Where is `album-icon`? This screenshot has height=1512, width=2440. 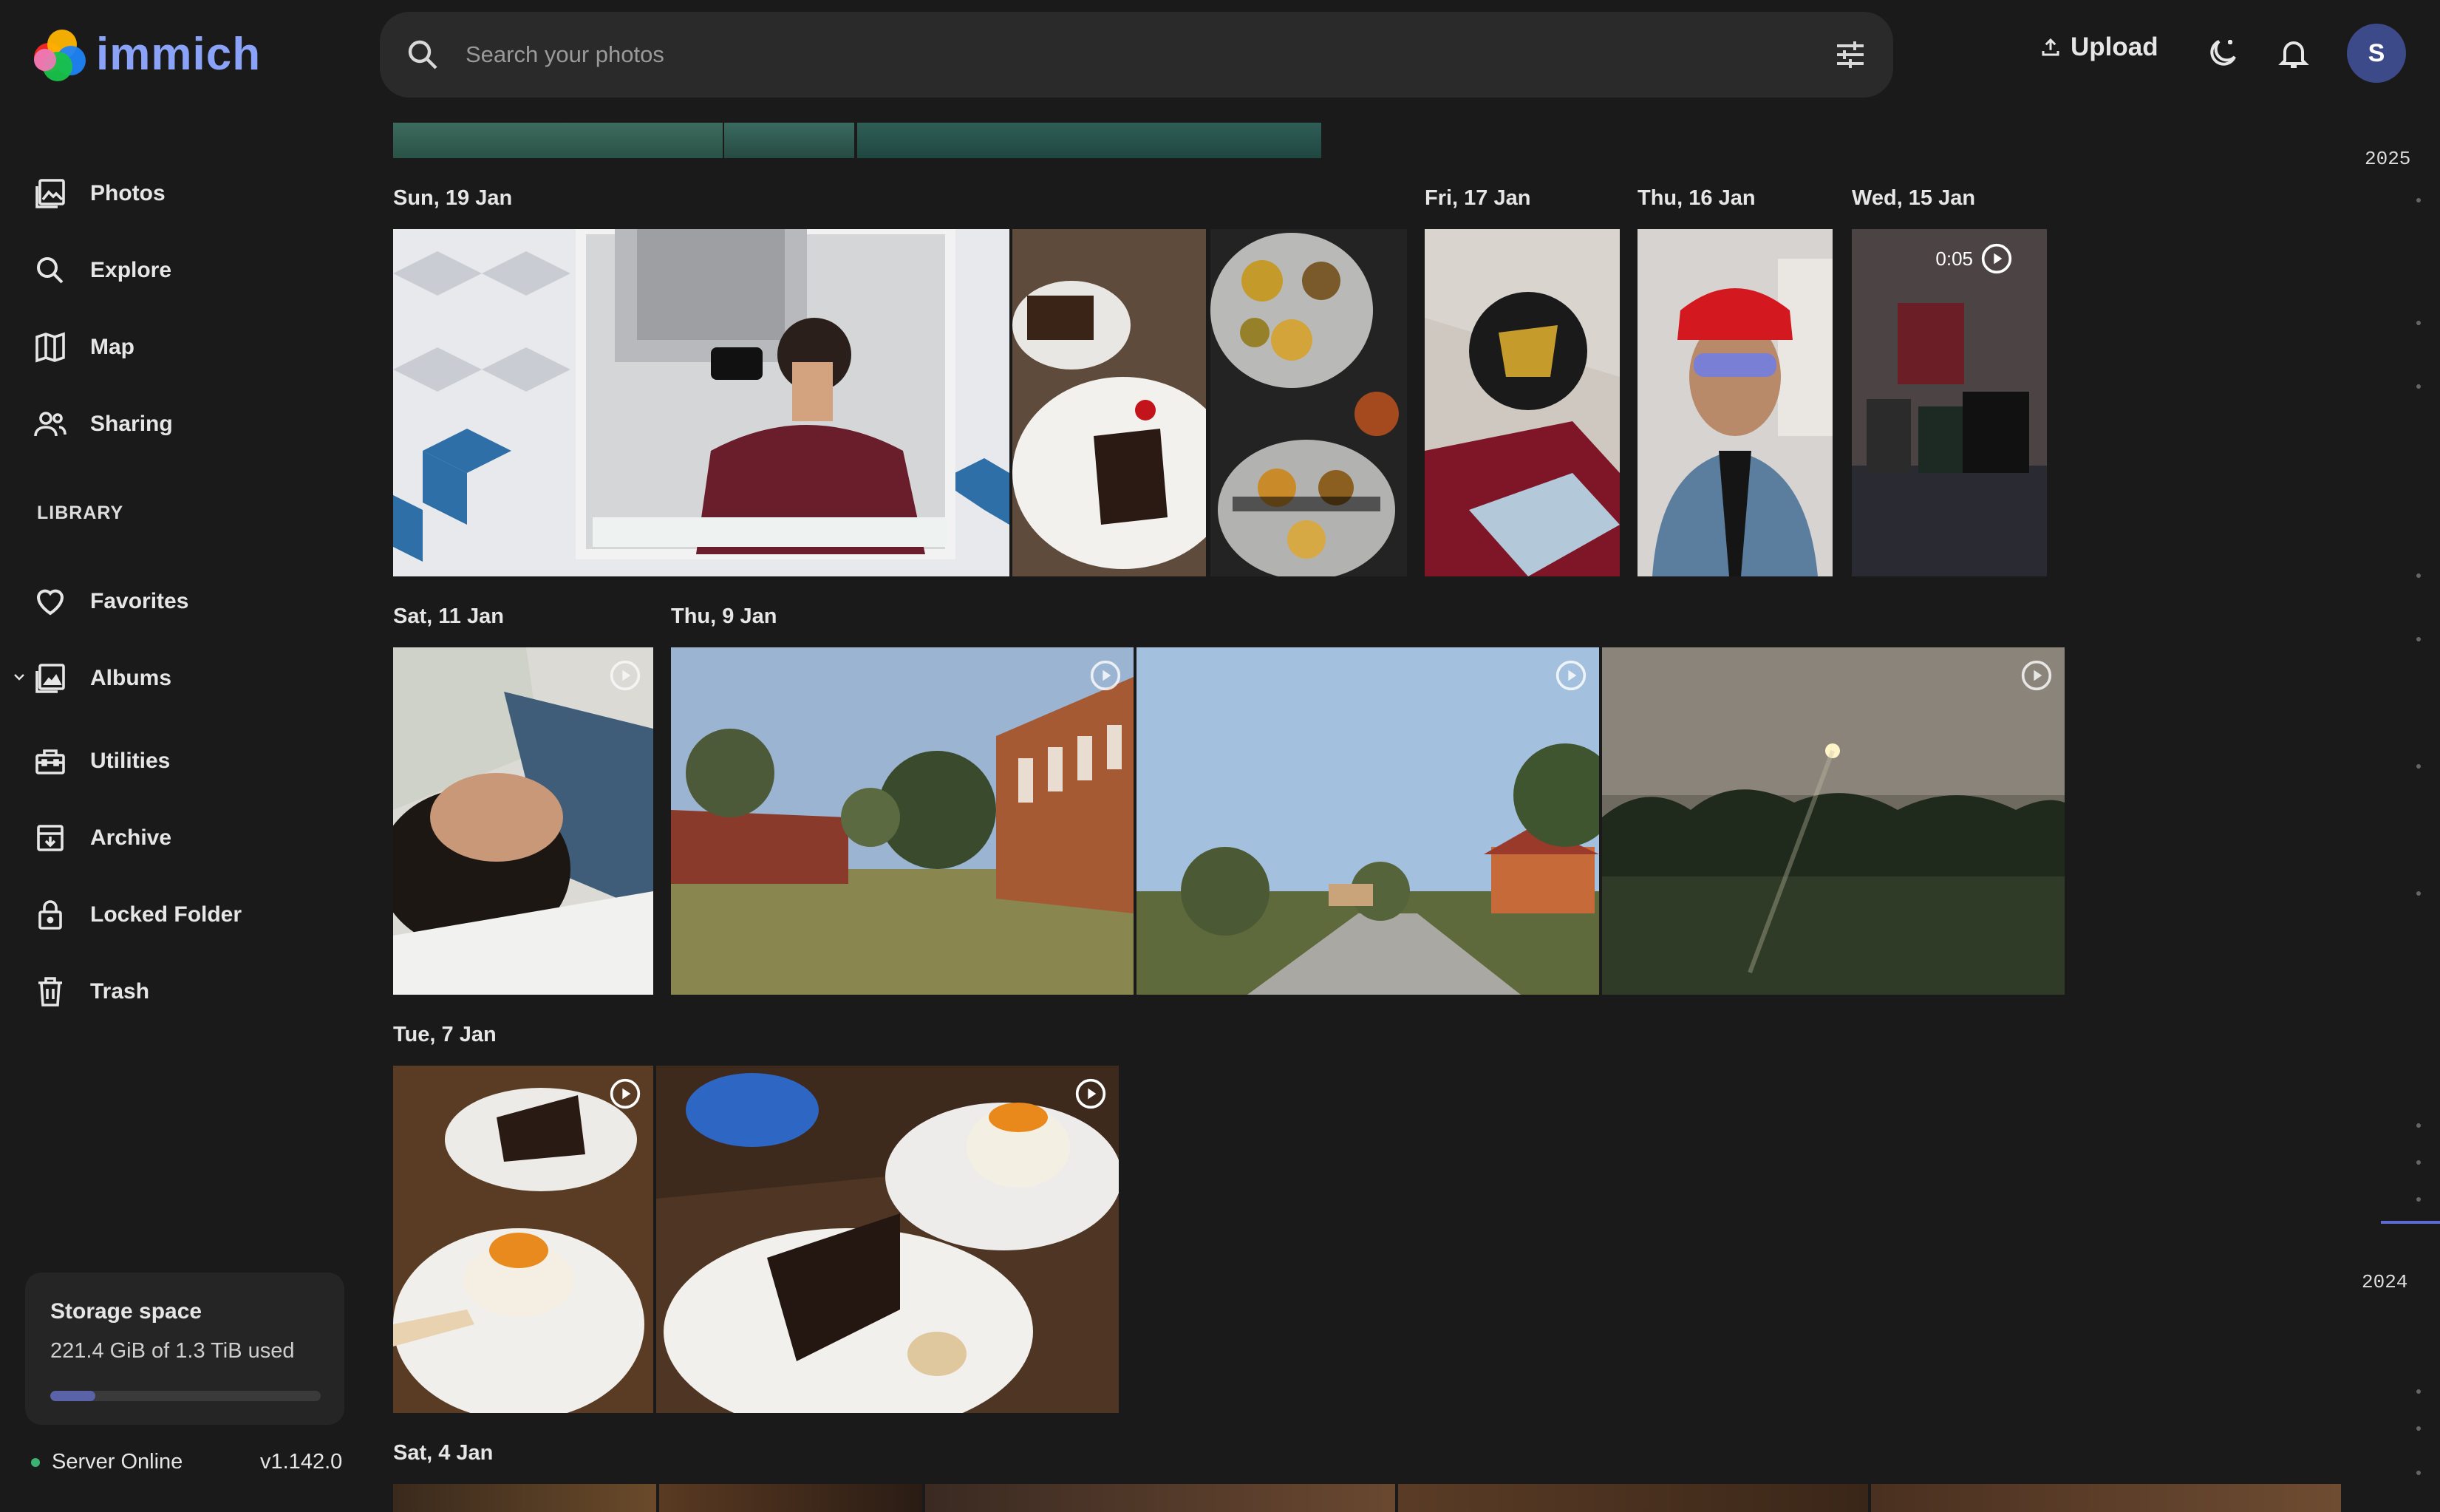
album-icon is located at coordinates (50, 678).